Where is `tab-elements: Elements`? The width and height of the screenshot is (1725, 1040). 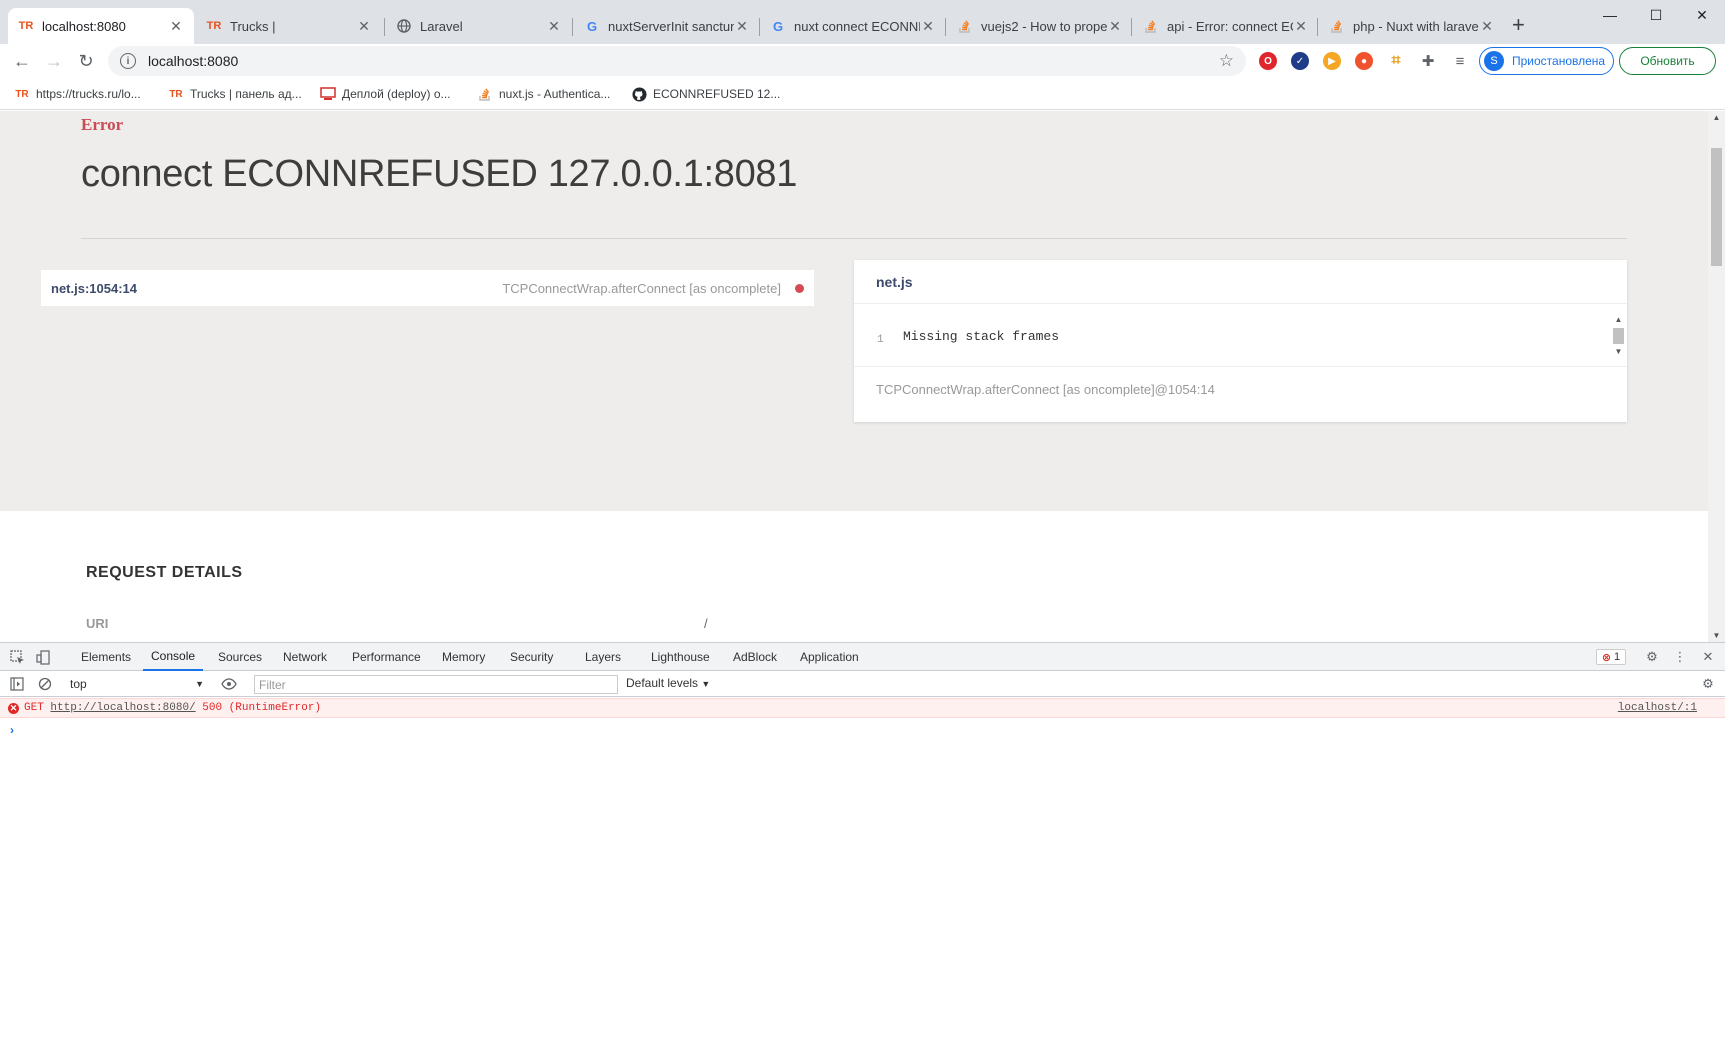 tab-elements: Elements is located at coordinates (106, 657).